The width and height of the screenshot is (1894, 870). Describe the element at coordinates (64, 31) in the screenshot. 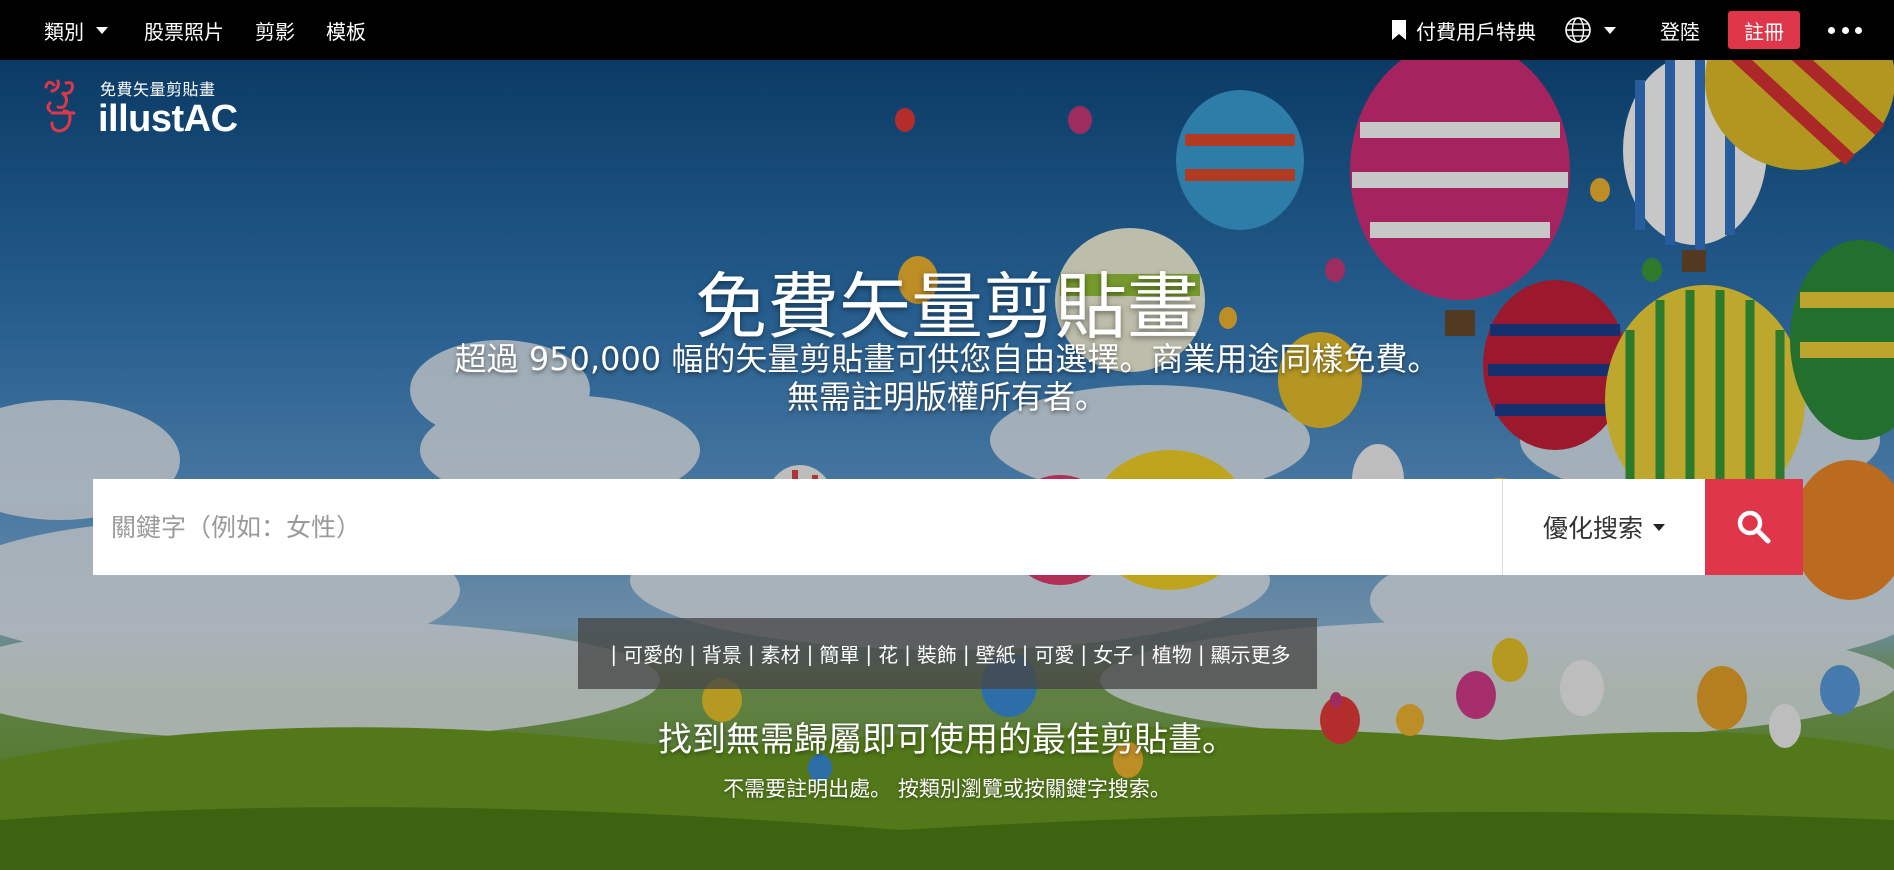

I see `nav-category-label: 類別` at that location.